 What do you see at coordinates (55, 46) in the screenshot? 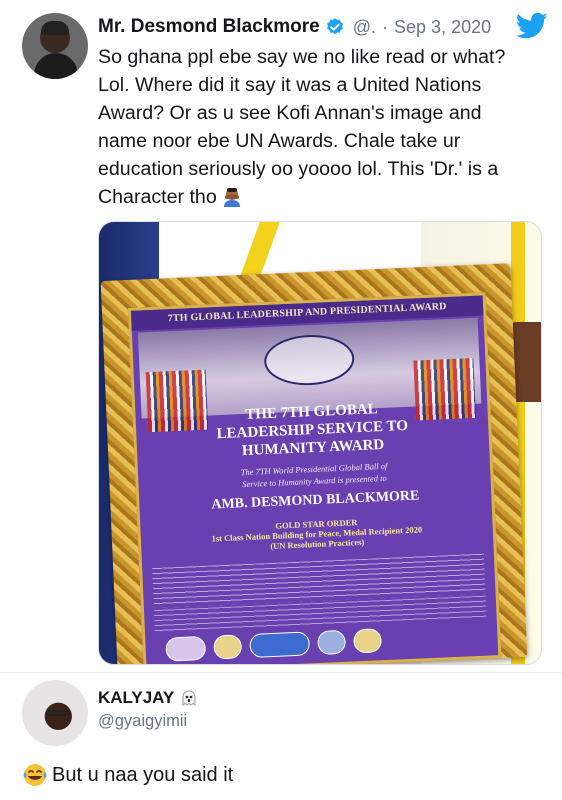
I see `author-avatar` at bounding box center [55, 46].